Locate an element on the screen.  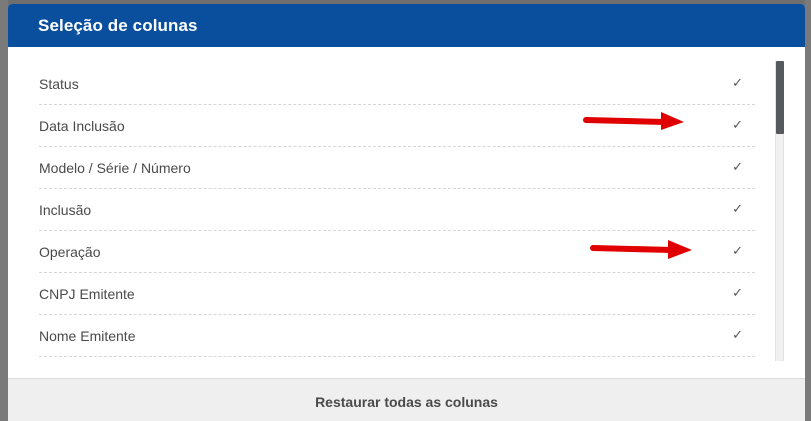
column-label: Operação is located at coordinates (70, 251).